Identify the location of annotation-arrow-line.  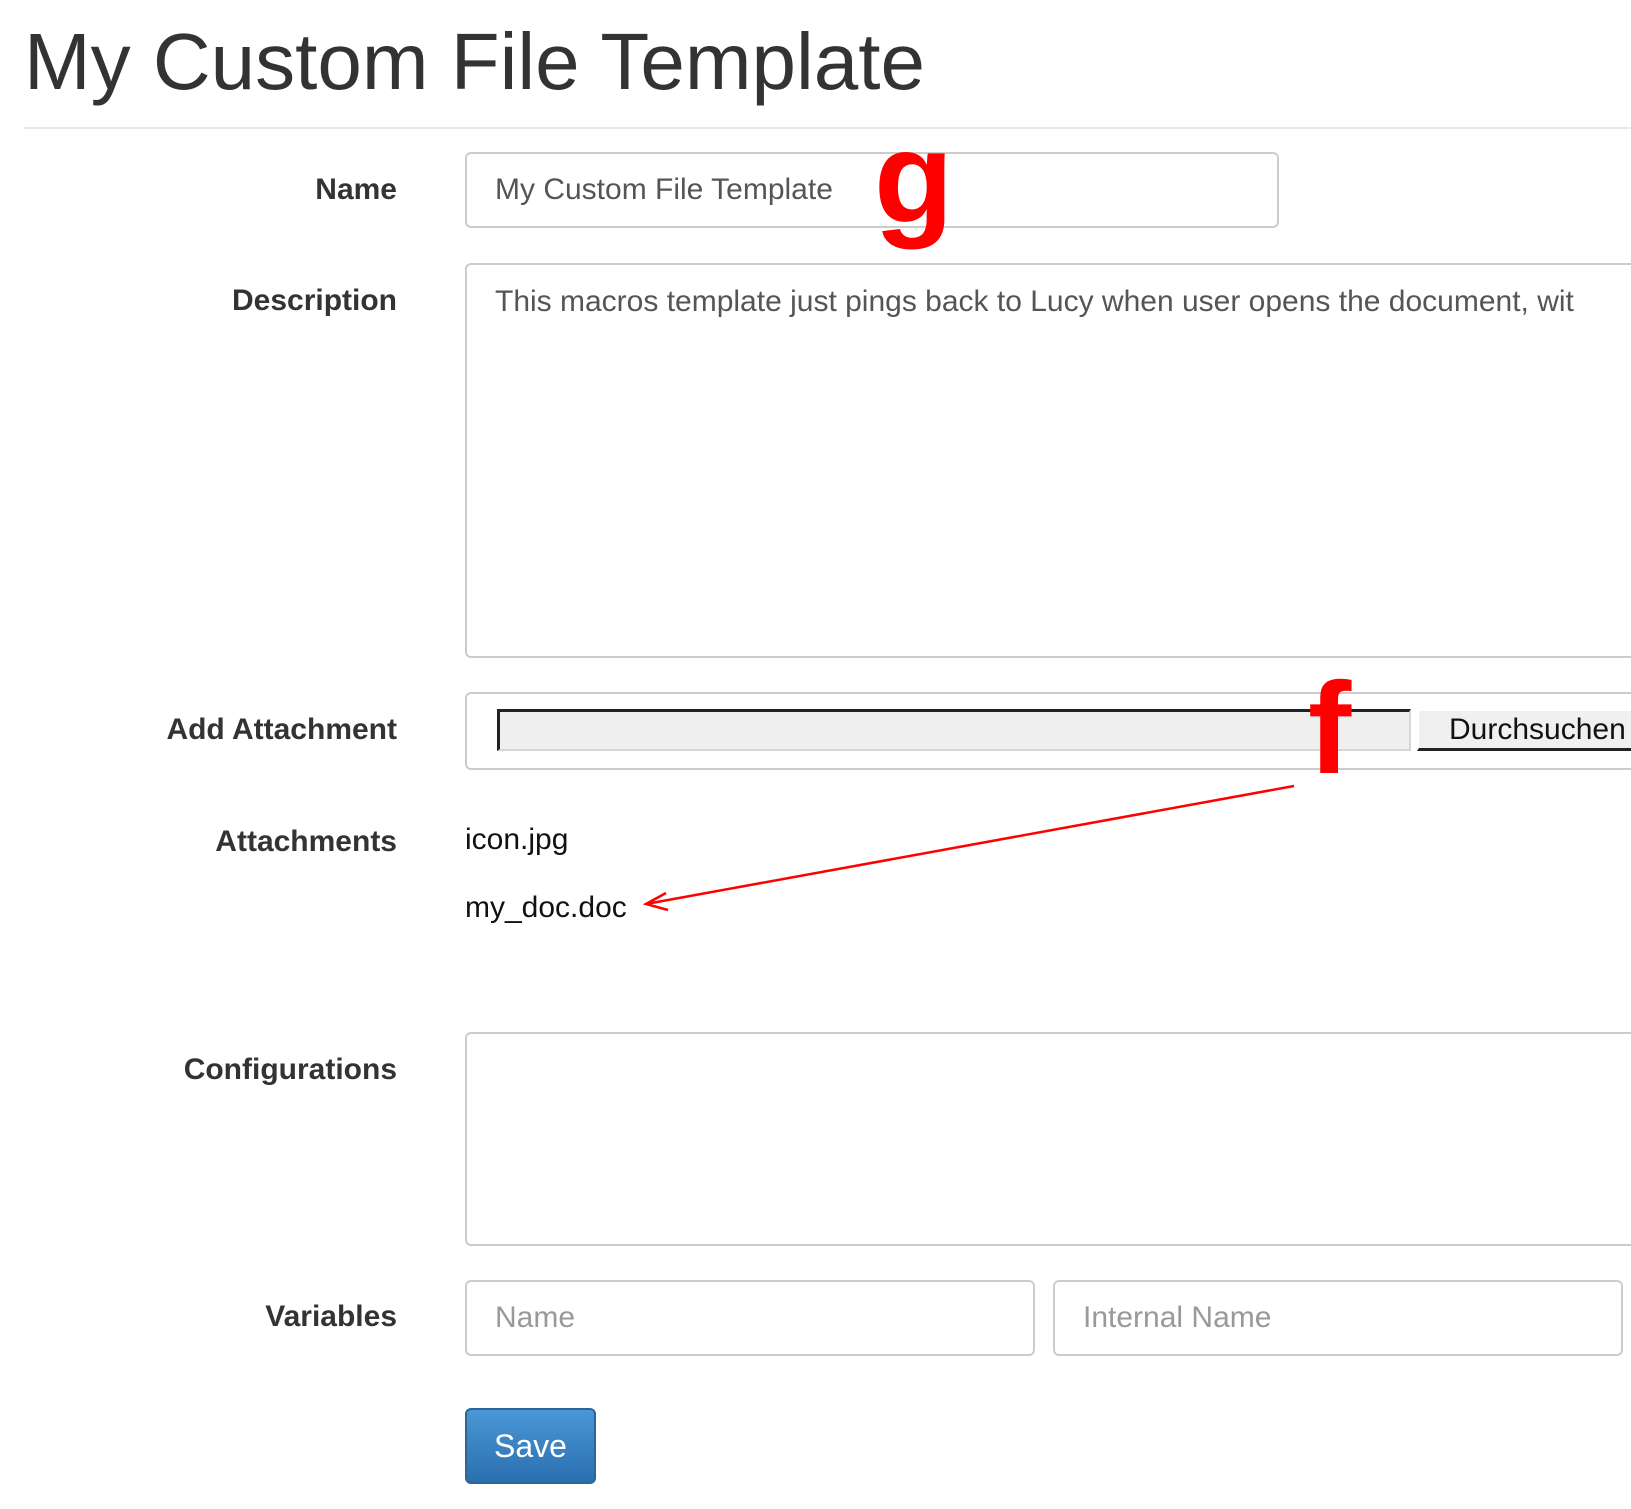
(970, 845).